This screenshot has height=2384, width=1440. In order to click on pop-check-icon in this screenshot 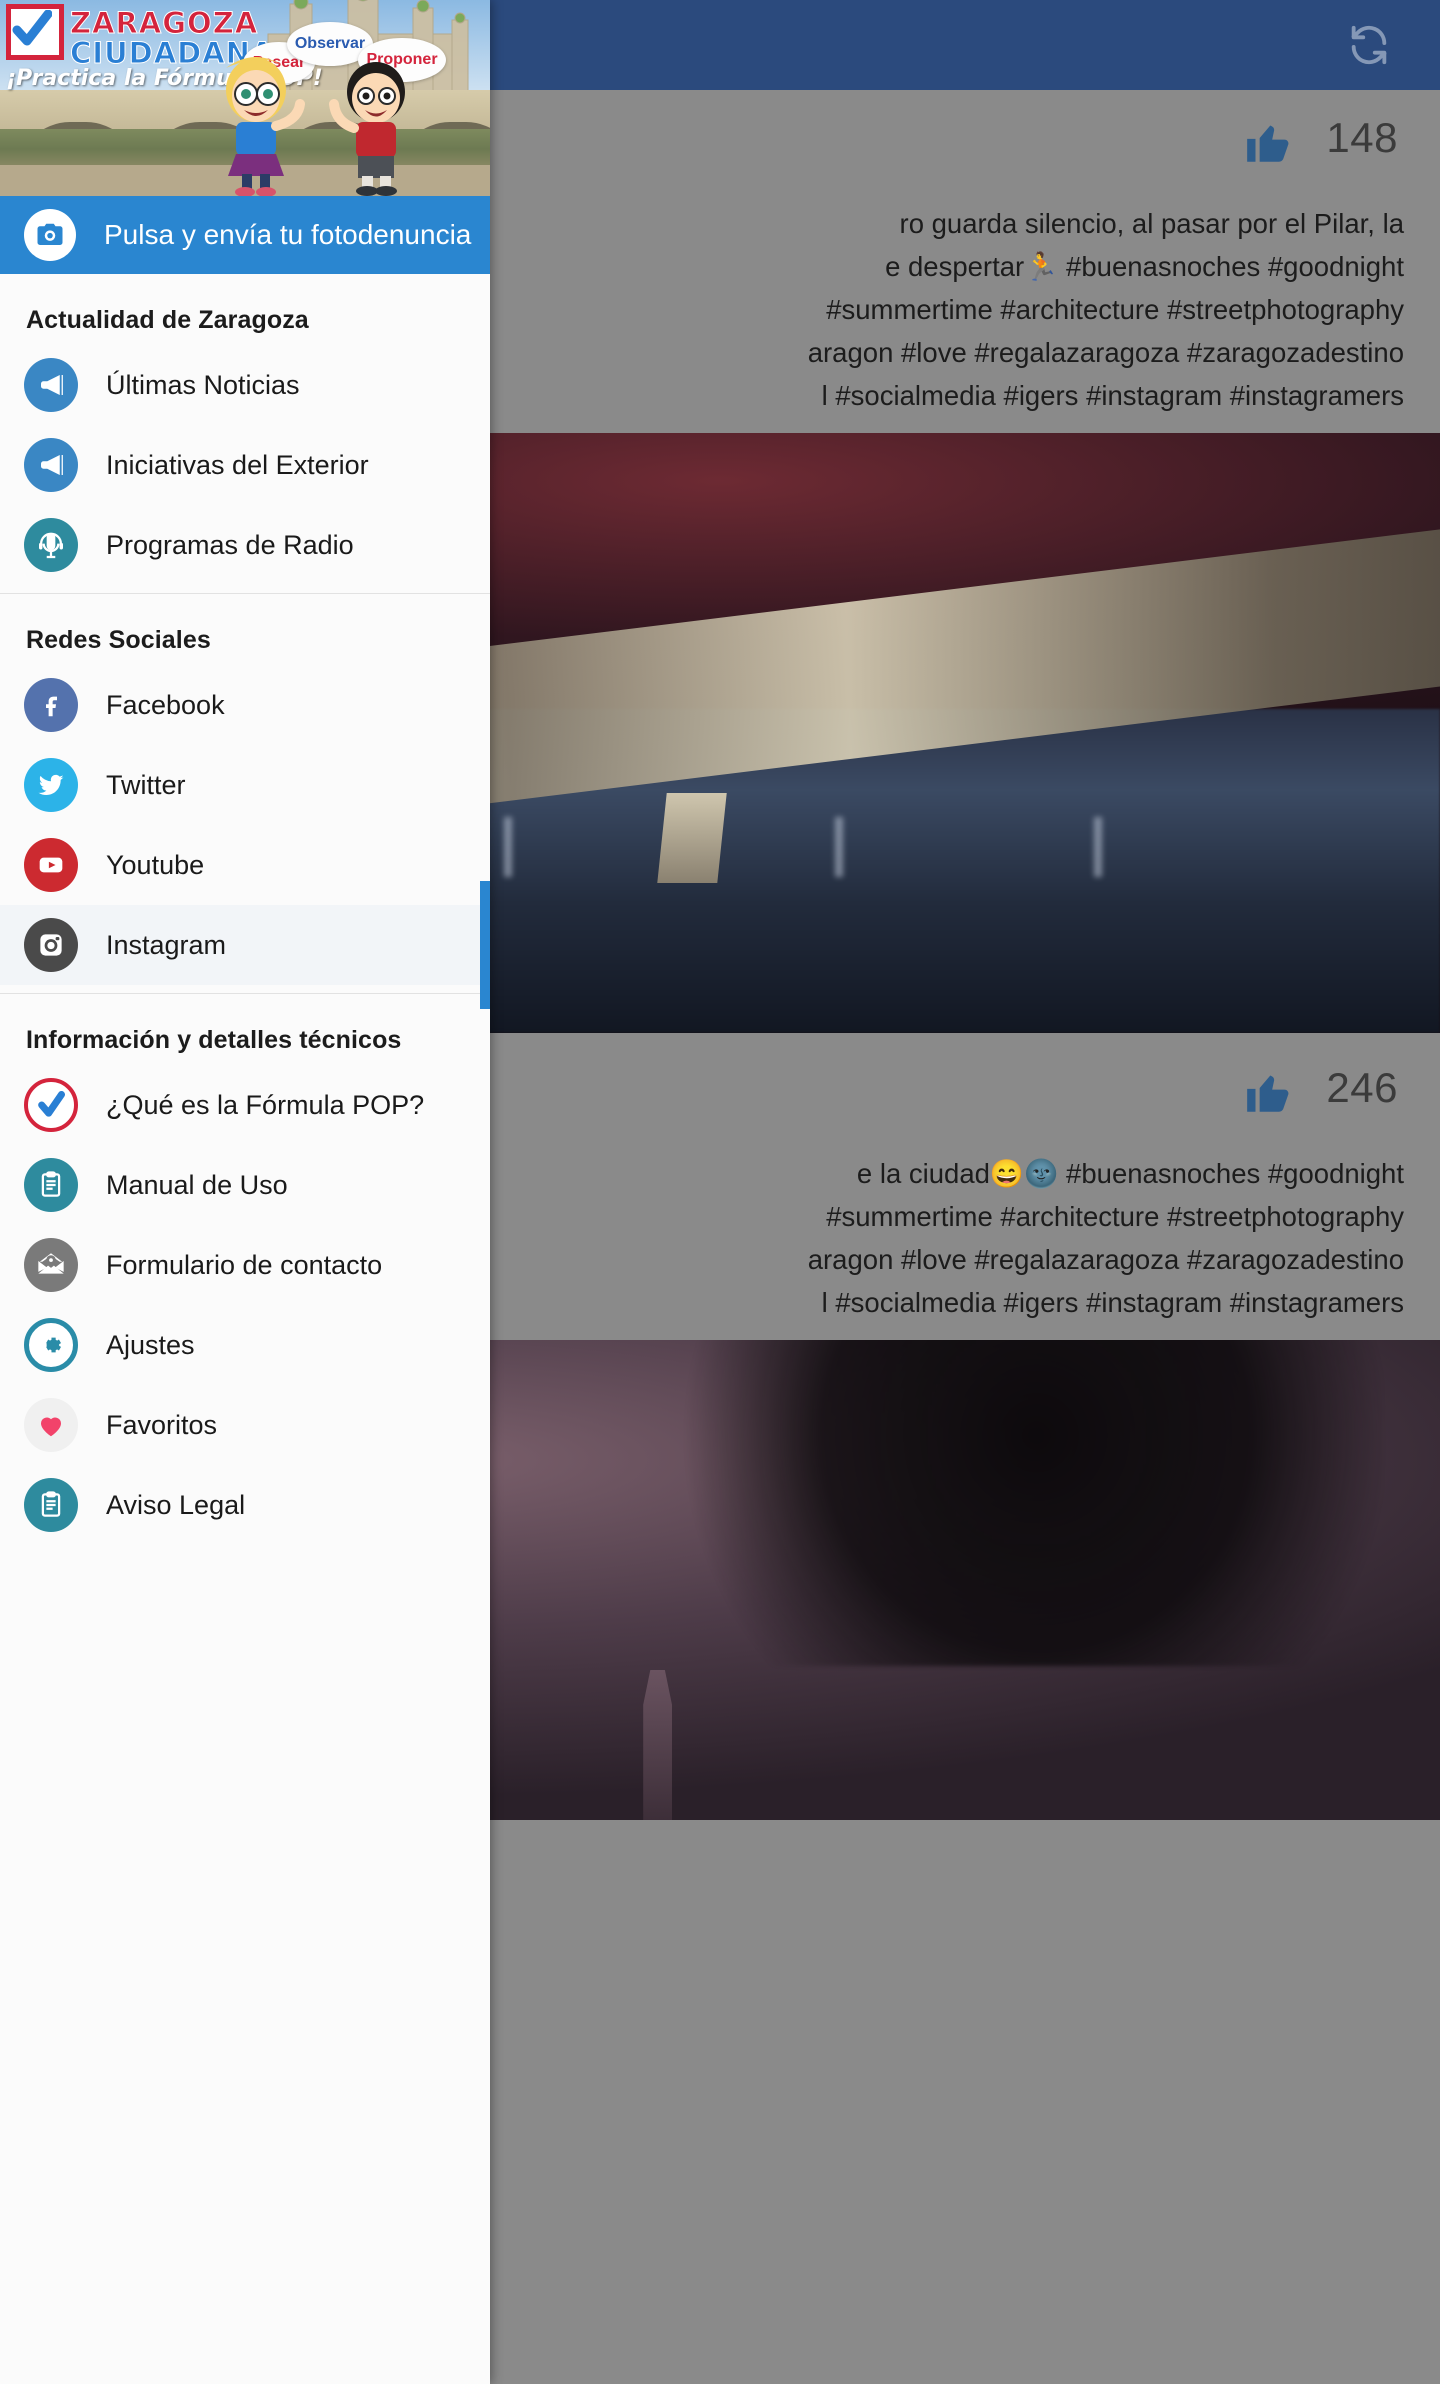, I will do `click(51, 1105)`.